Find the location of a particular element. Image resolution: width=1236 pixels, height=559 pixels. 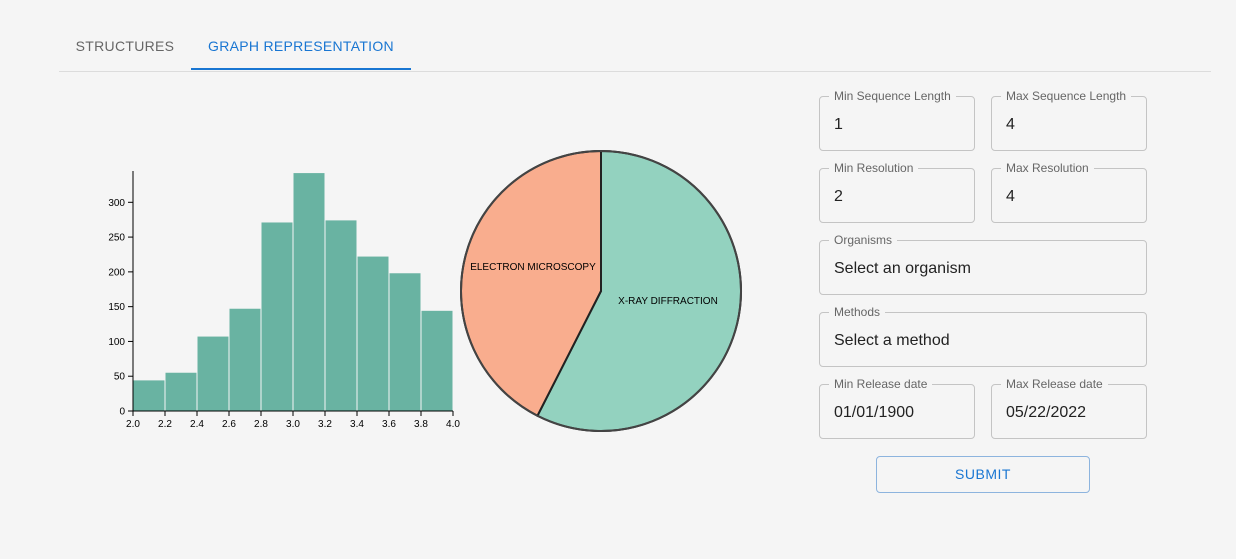

x-tick-label: 2.4 is located at coordinates (197, 424).